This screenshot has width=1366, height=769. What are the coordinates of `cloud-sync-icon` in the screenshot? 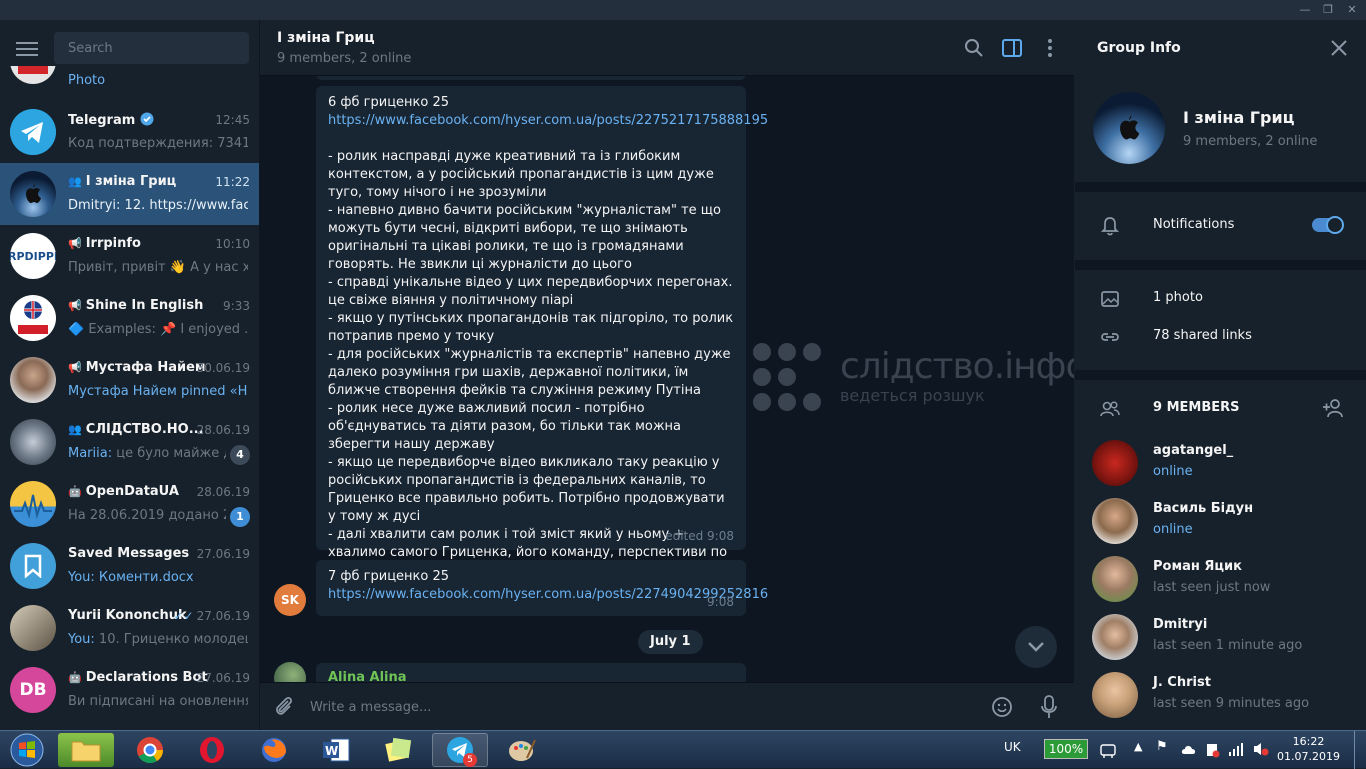 It's located at (1189, 750).